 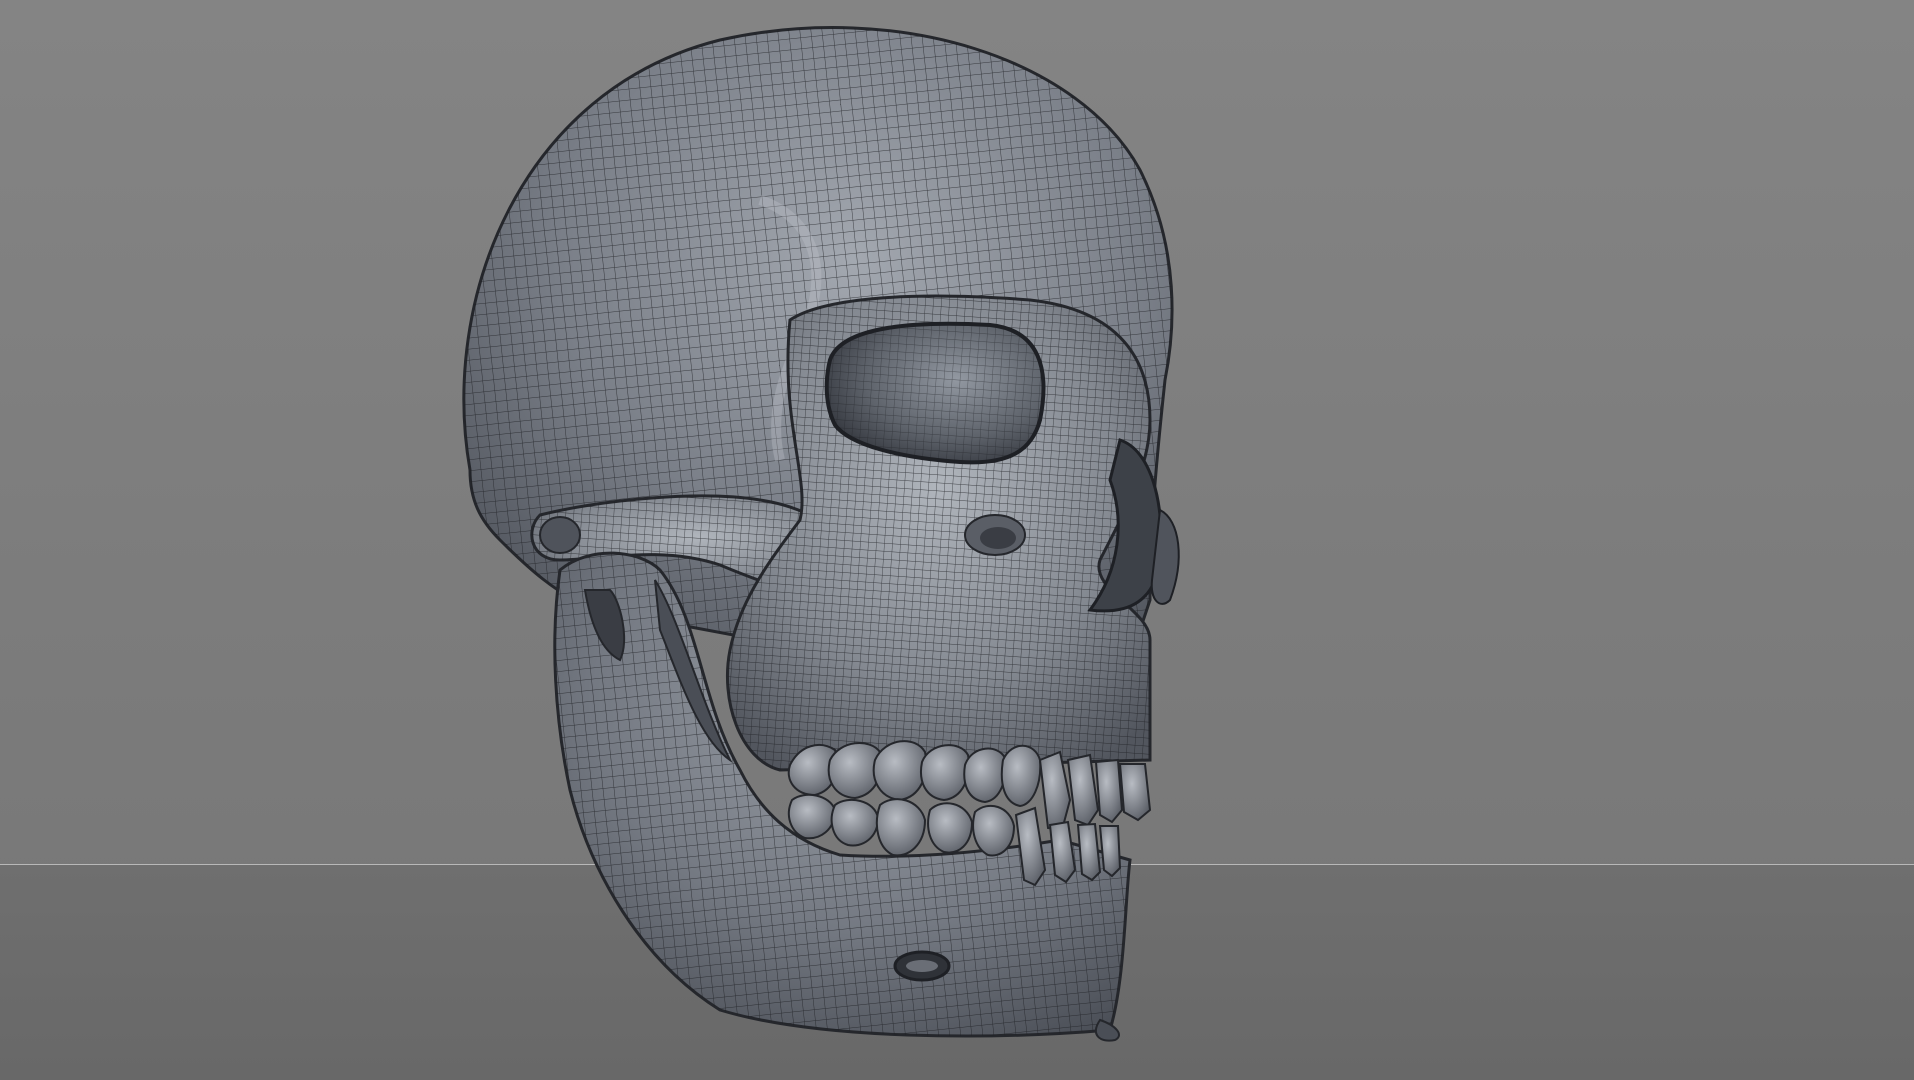 What do you see at coordinates (995, 535) in the screenshot?
I see `cheek-foramen` at bounding box center [995, 535].